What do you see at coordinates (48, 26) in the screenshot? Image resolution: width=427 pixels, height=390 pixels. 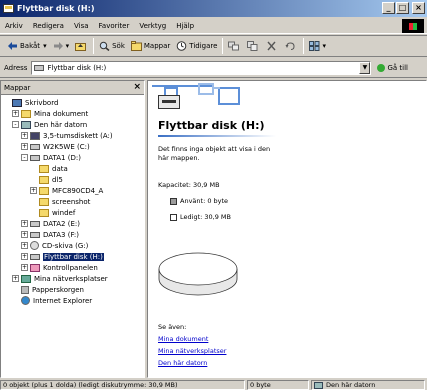 I see `menu-redigera: Redigera` at bounding box center [48, 26].